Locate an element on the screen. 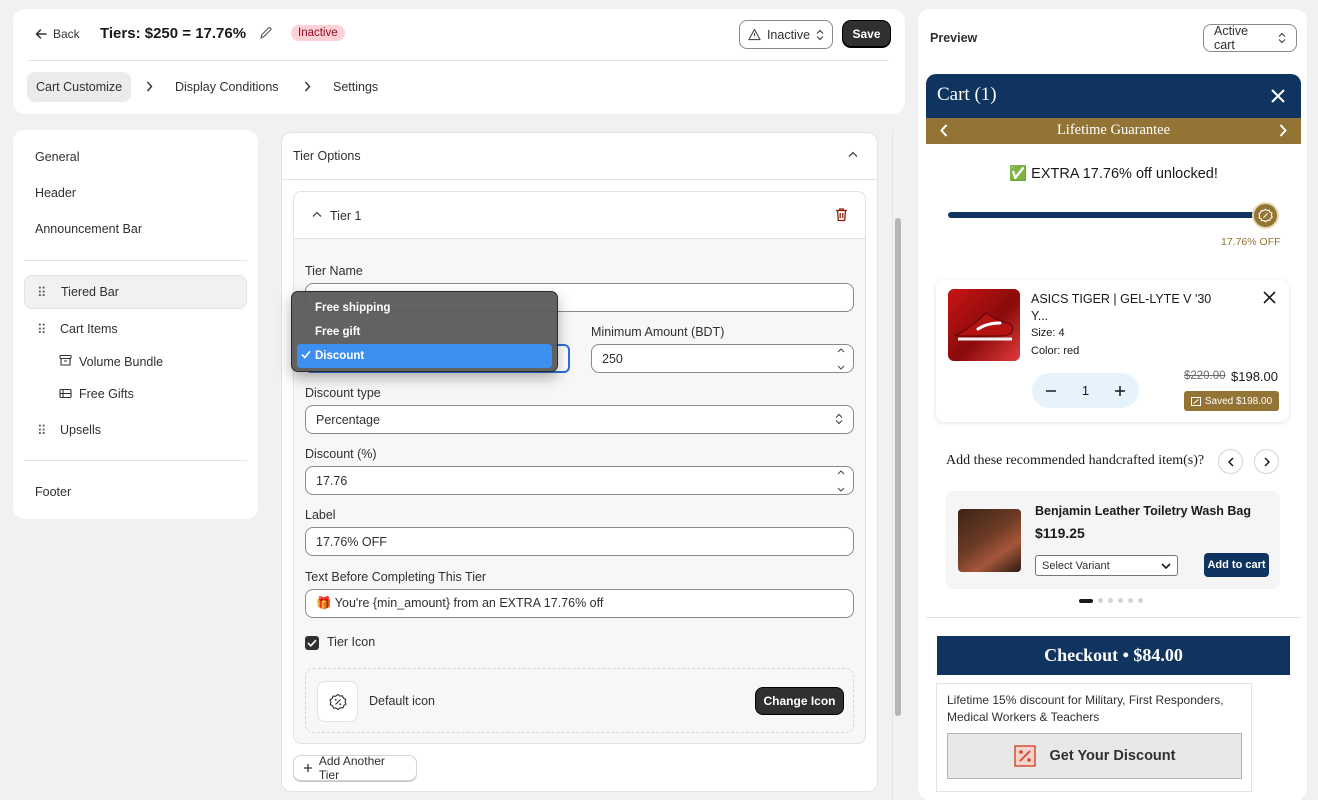 Image resolution: width=1318 pixels, height=800 pixels. recommended-product-image is located at coordinates (989, 540).